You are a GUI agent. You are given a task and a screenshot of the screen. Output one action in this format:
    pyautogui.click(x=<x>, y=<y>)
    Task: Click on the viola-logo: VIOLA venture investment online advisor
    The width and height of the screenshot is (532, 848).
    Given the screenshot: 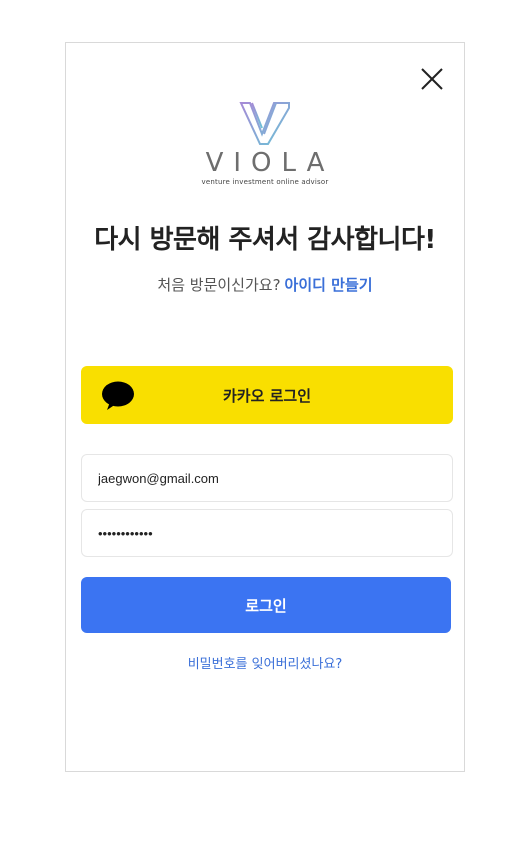 What is the action you would take?
    pyautogui.click(x=265, y=143)
    